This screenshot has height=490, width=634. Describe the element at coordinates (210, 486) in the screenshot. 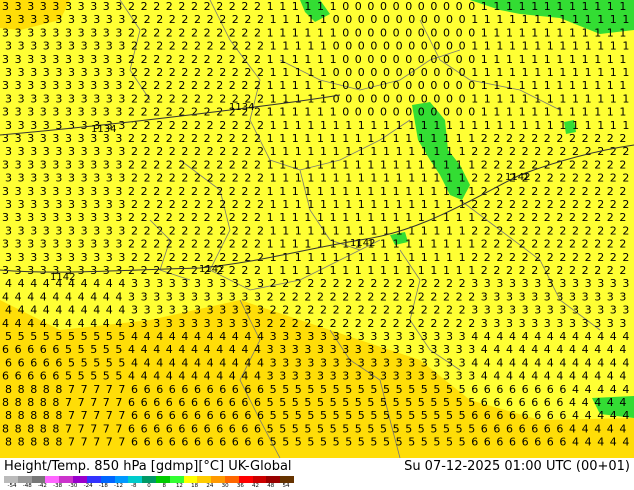

I see `scale-label: 24` at that location.